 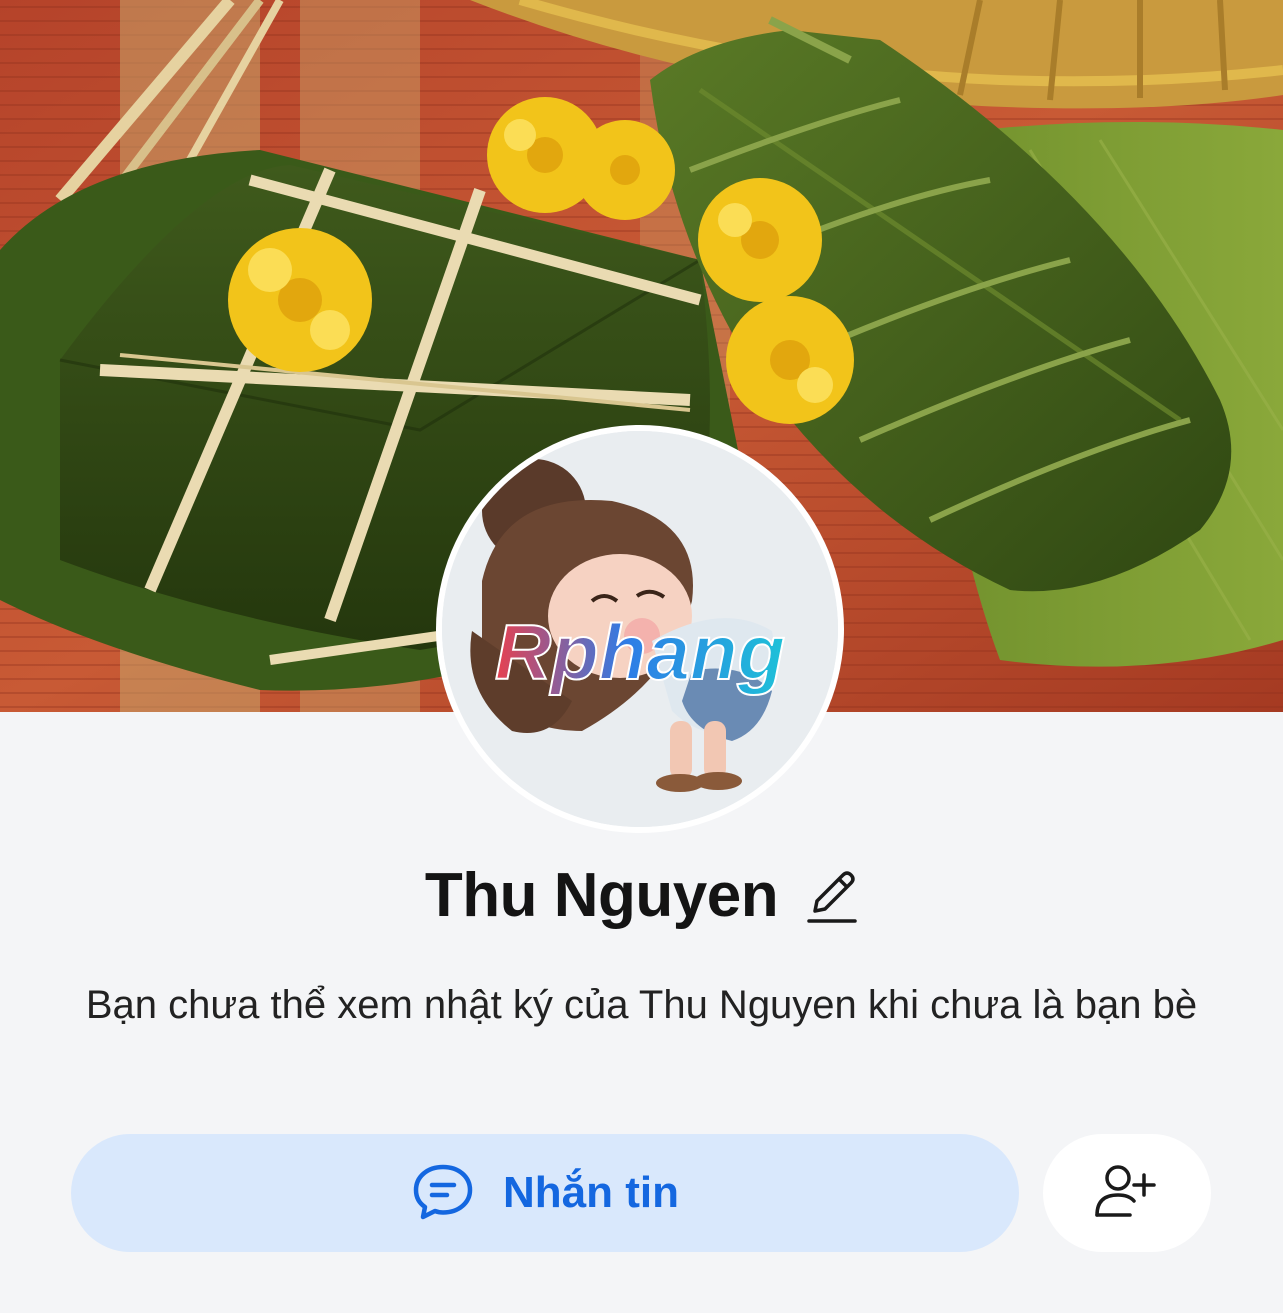 I want to click on chat-bubble-icon, so click(x=443, y=1193).